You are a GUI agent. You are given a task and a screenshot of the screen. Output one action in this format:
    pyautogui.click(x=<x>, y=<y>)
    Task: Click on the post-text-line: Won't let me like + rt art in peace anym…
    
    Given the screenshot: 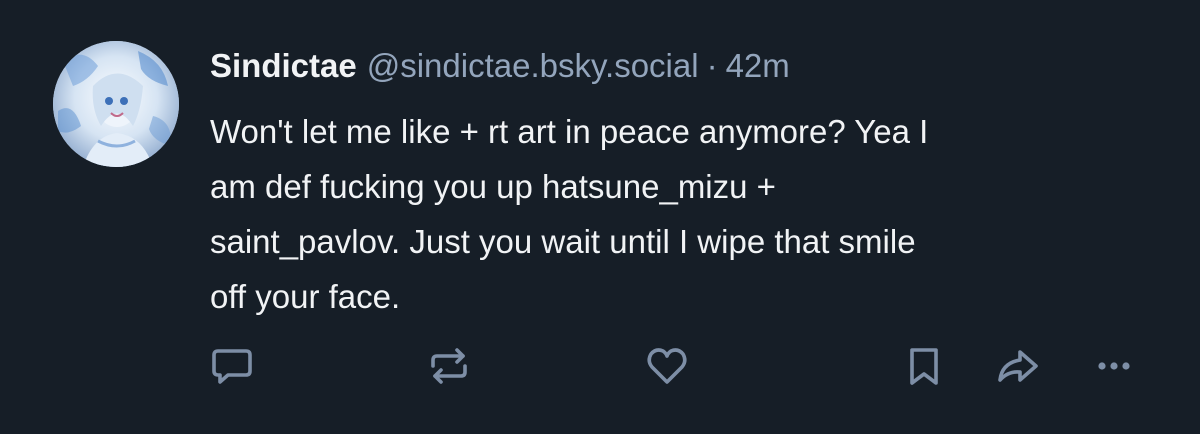 What is the action you would take?
    pyautogui.click(x=569, y=131)
    